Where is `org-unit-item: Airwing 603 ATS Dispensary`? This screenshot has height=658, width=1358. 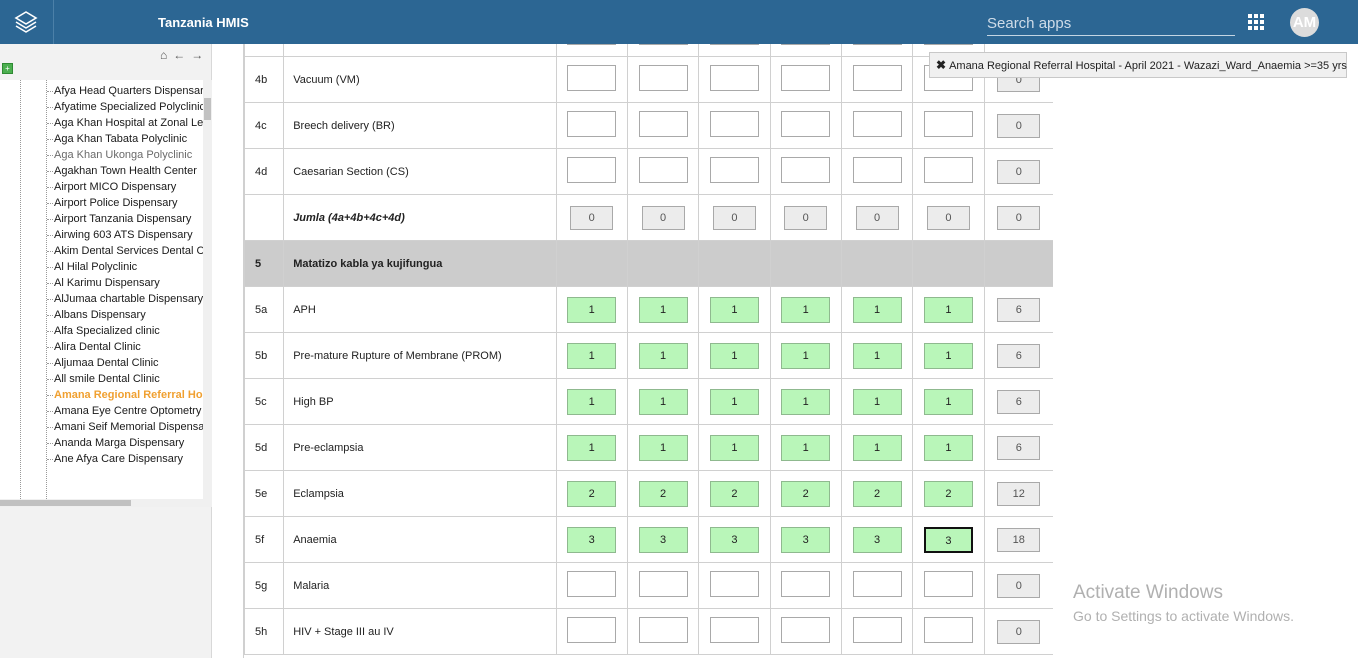 org-unit-item: Airwing 603 ATS Dispensary is located at coordinates (125, 235).